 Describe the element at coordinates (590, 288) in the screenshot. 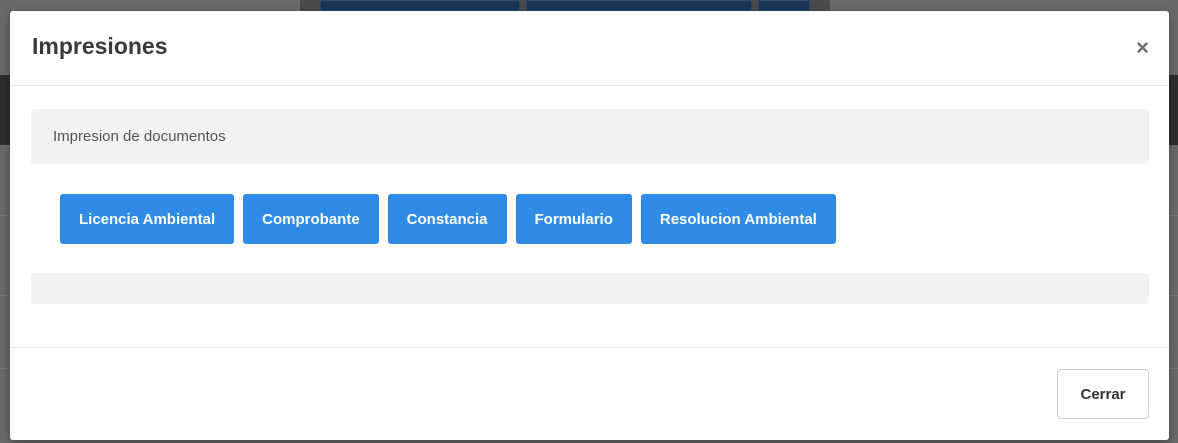

I see `panel-footer` at that location.